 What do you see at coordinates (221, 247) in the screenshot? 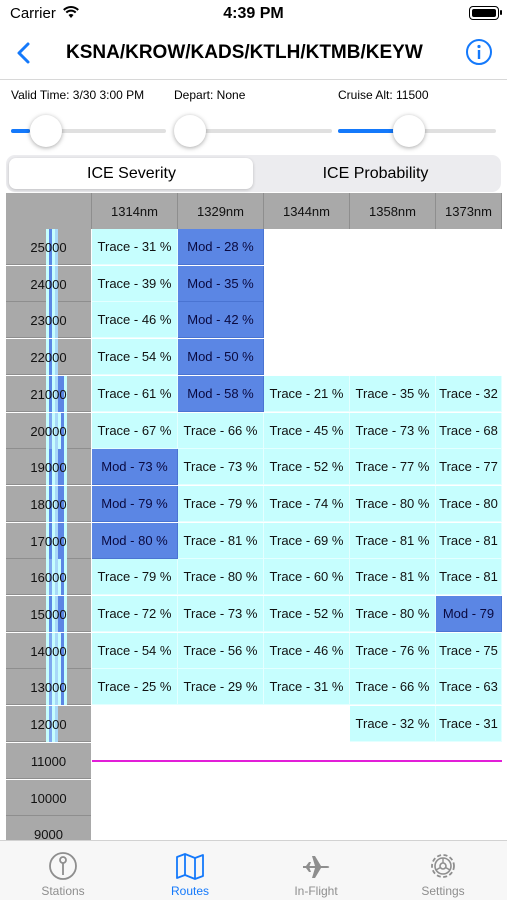
I see `icing-cell-moderate: Mod - 28 %` at bounding box center [221, 247].